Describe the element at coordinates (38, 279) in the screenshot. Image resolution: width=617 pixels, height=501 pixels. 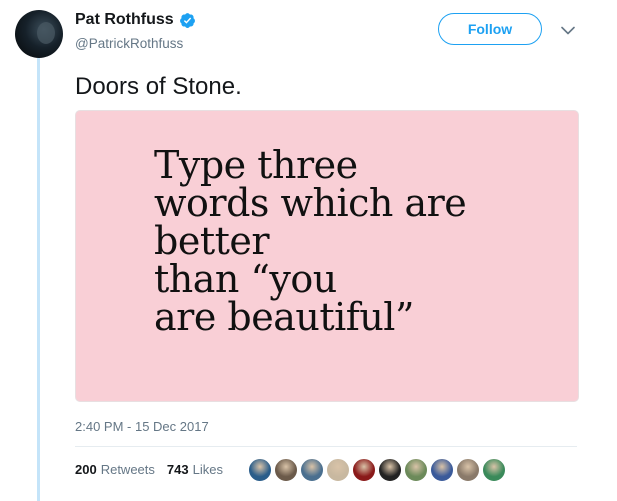
I see `thread-connector-line` at that location.